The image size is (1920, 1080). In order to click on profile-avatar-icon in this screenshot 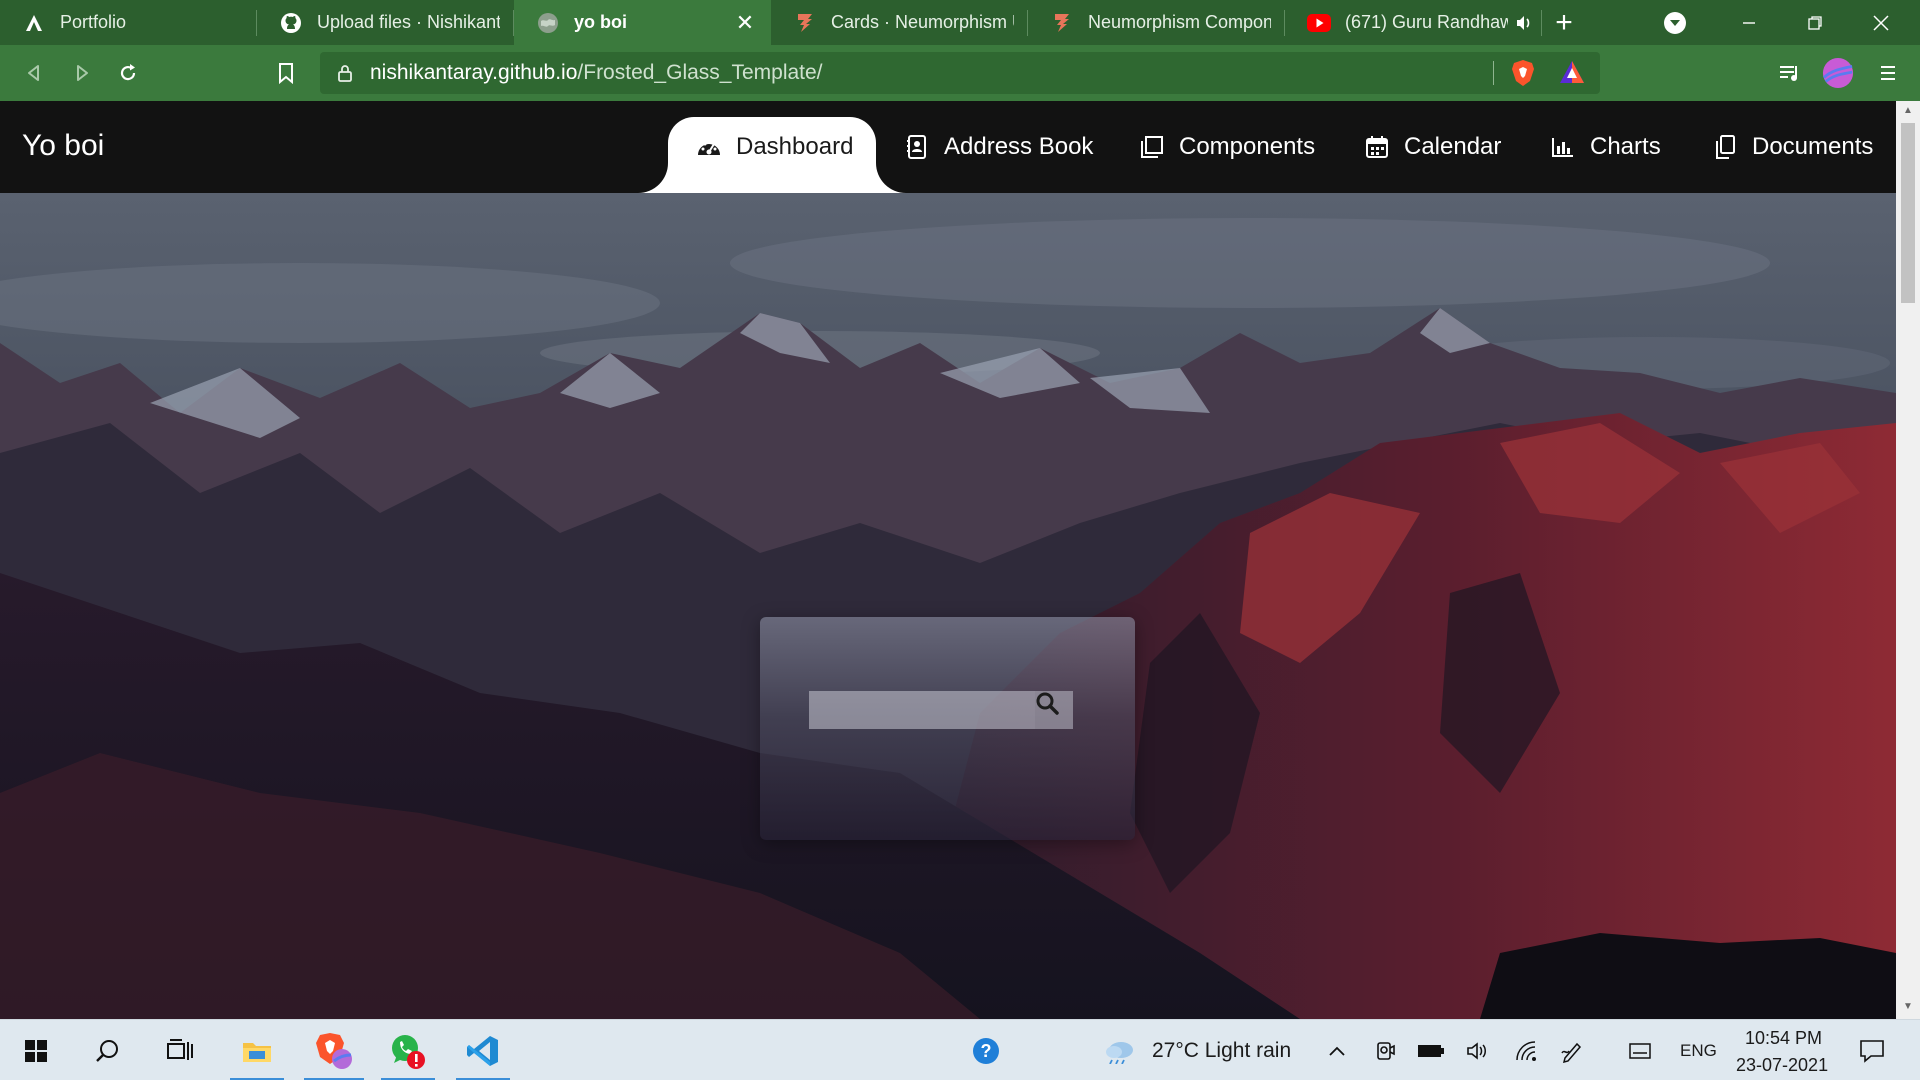, I will do `click(1838, 73)`.